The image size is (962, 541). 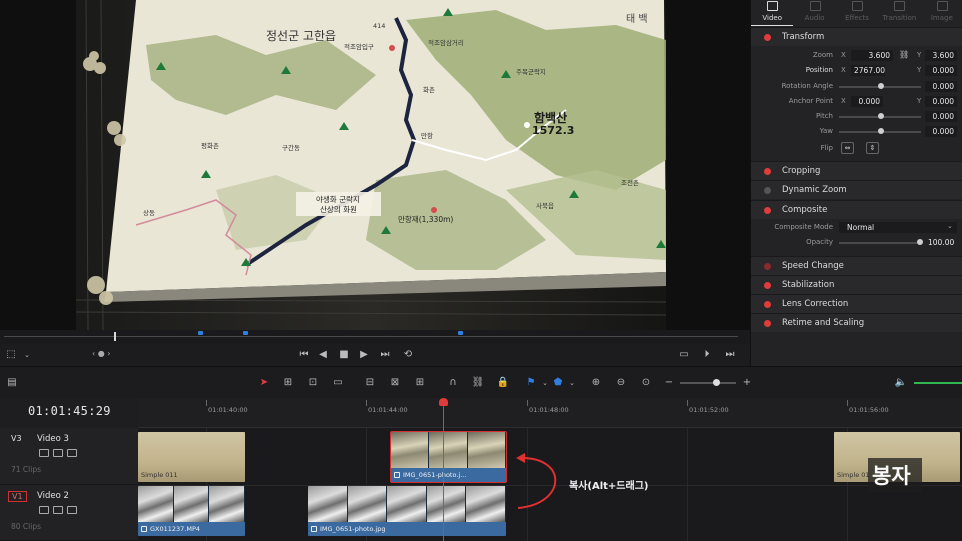 What do you see at coordinates (867, 101) in the screenshot?
I see `anchor-x-field: 0.000` at bounding box center [867, 101].